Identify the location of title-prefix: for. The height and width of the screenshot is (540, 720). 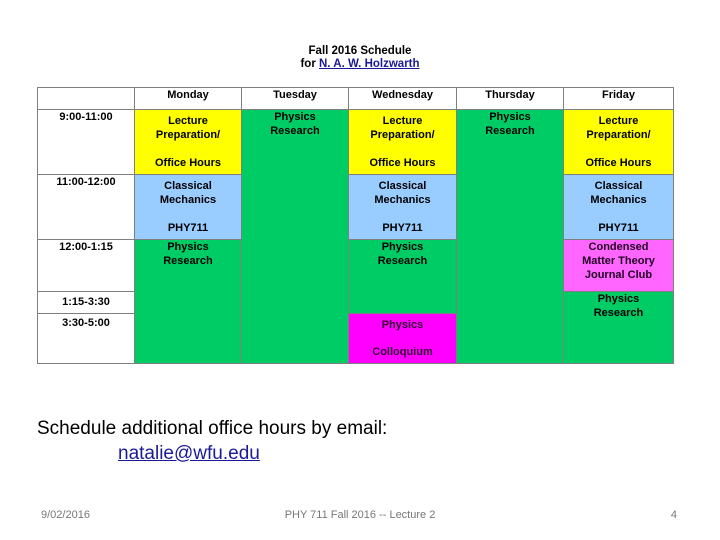
(309, 64).